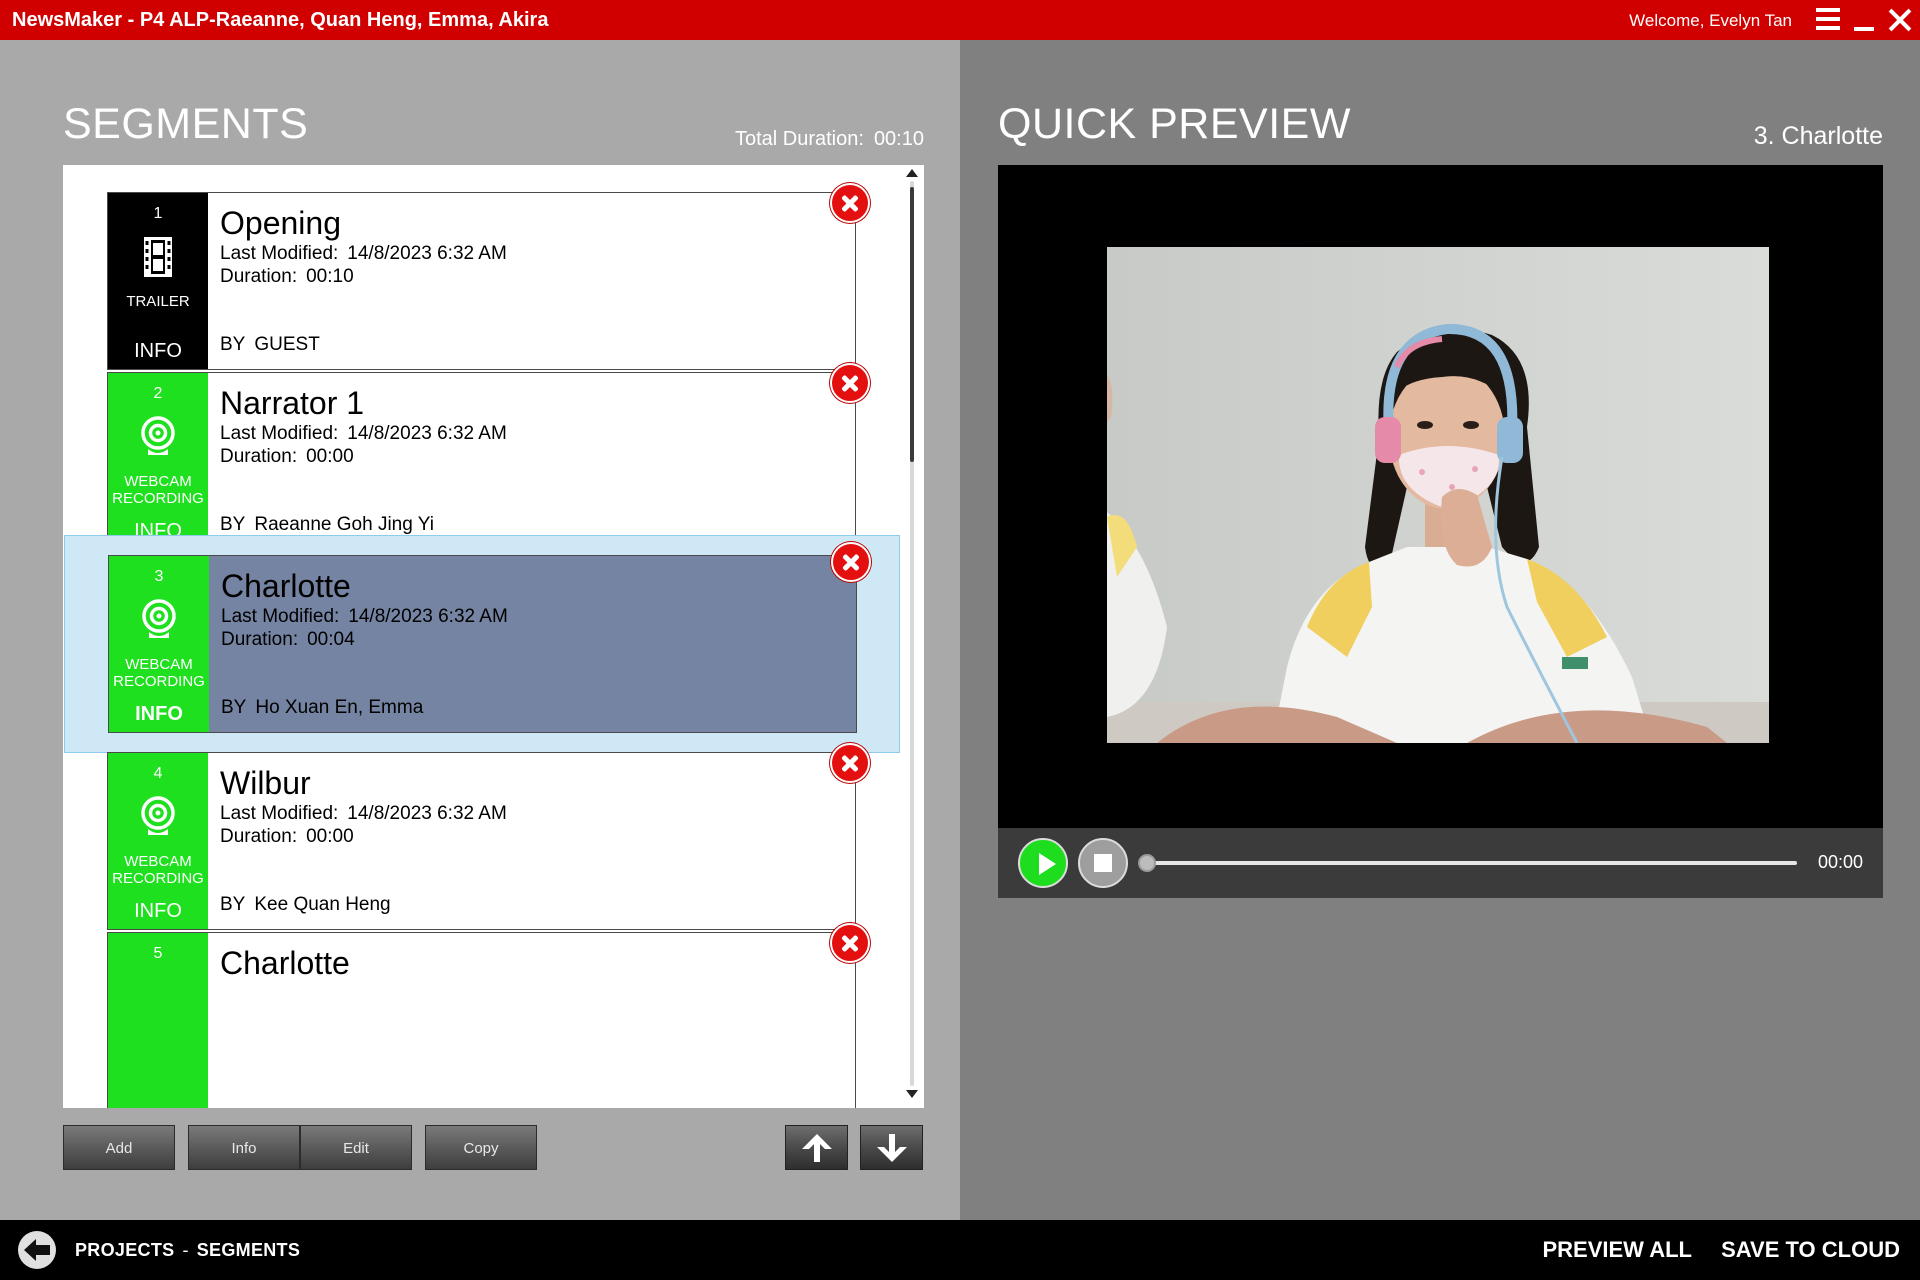 The height and width of the screenshot is (1280, 1920). I want to click on segment-list-scrollbar, so click(912, 636).